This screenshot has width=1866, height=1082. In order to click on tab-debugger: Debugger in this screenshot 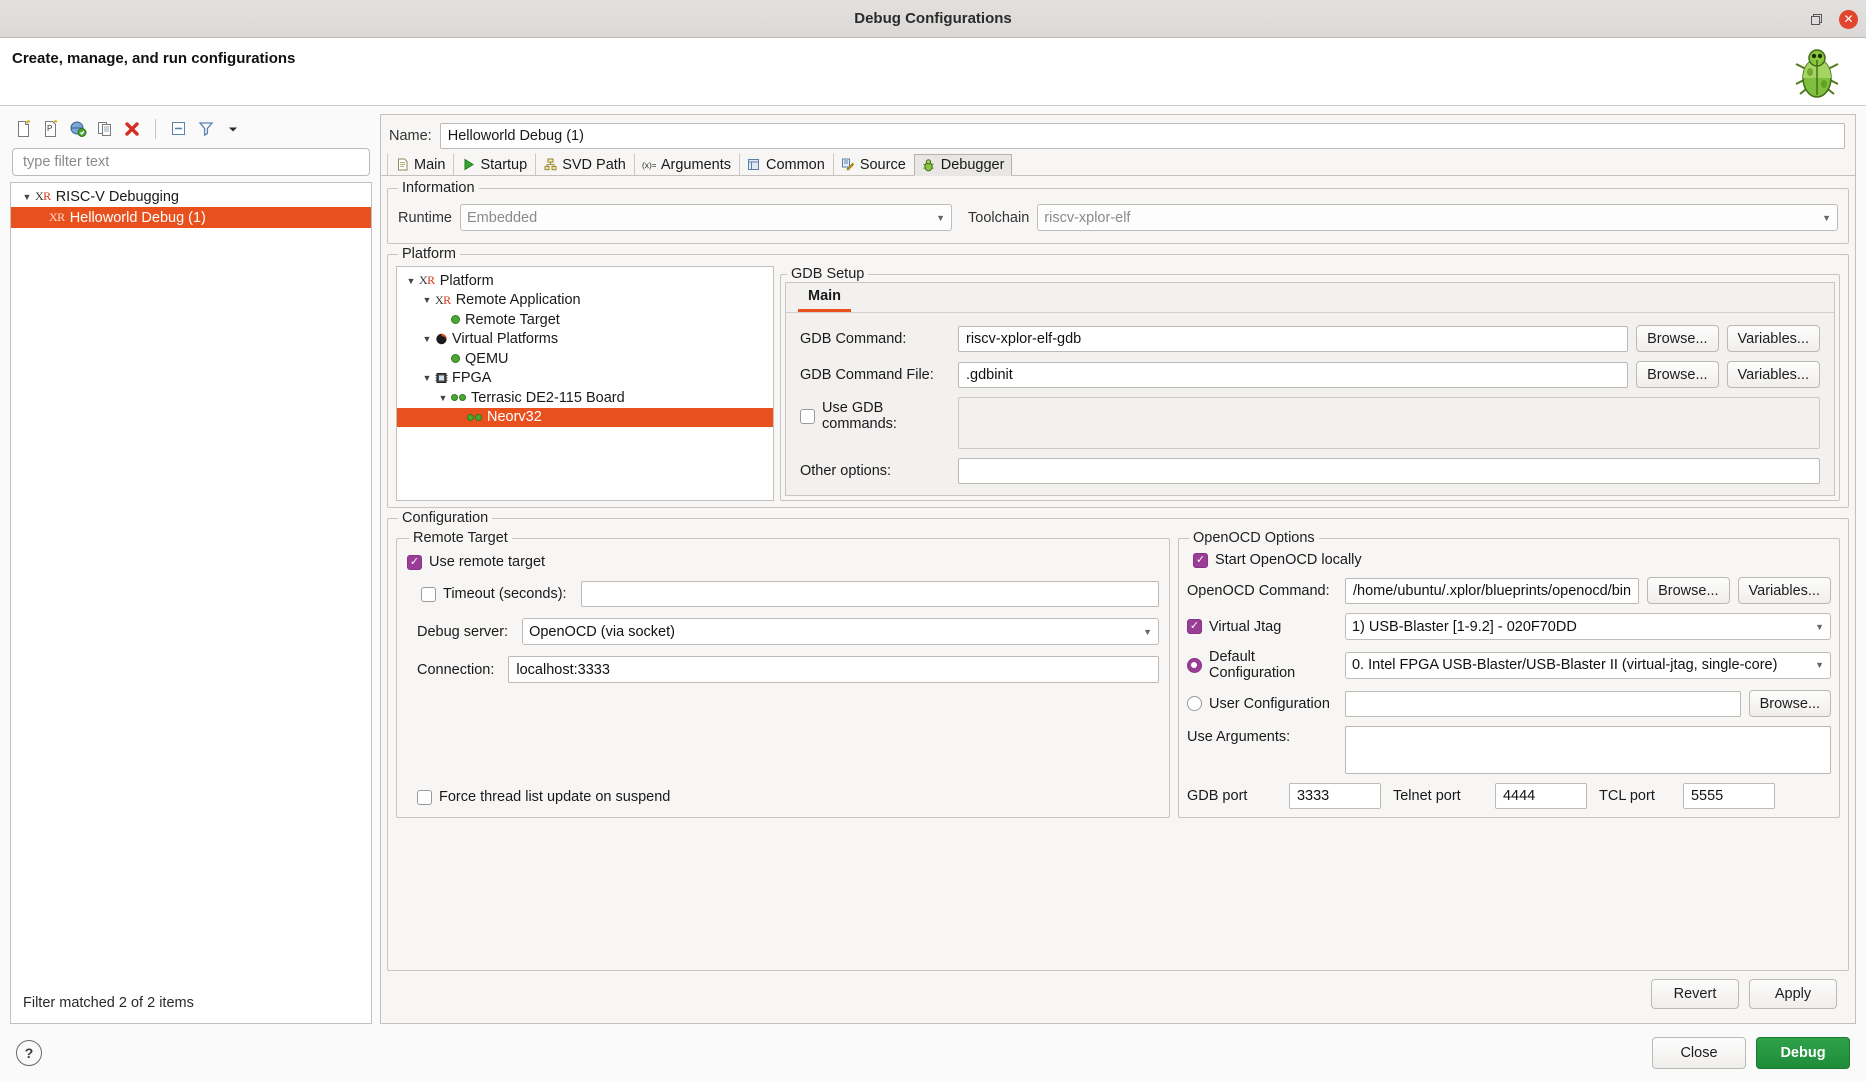, I will do `click(963, 165)`.